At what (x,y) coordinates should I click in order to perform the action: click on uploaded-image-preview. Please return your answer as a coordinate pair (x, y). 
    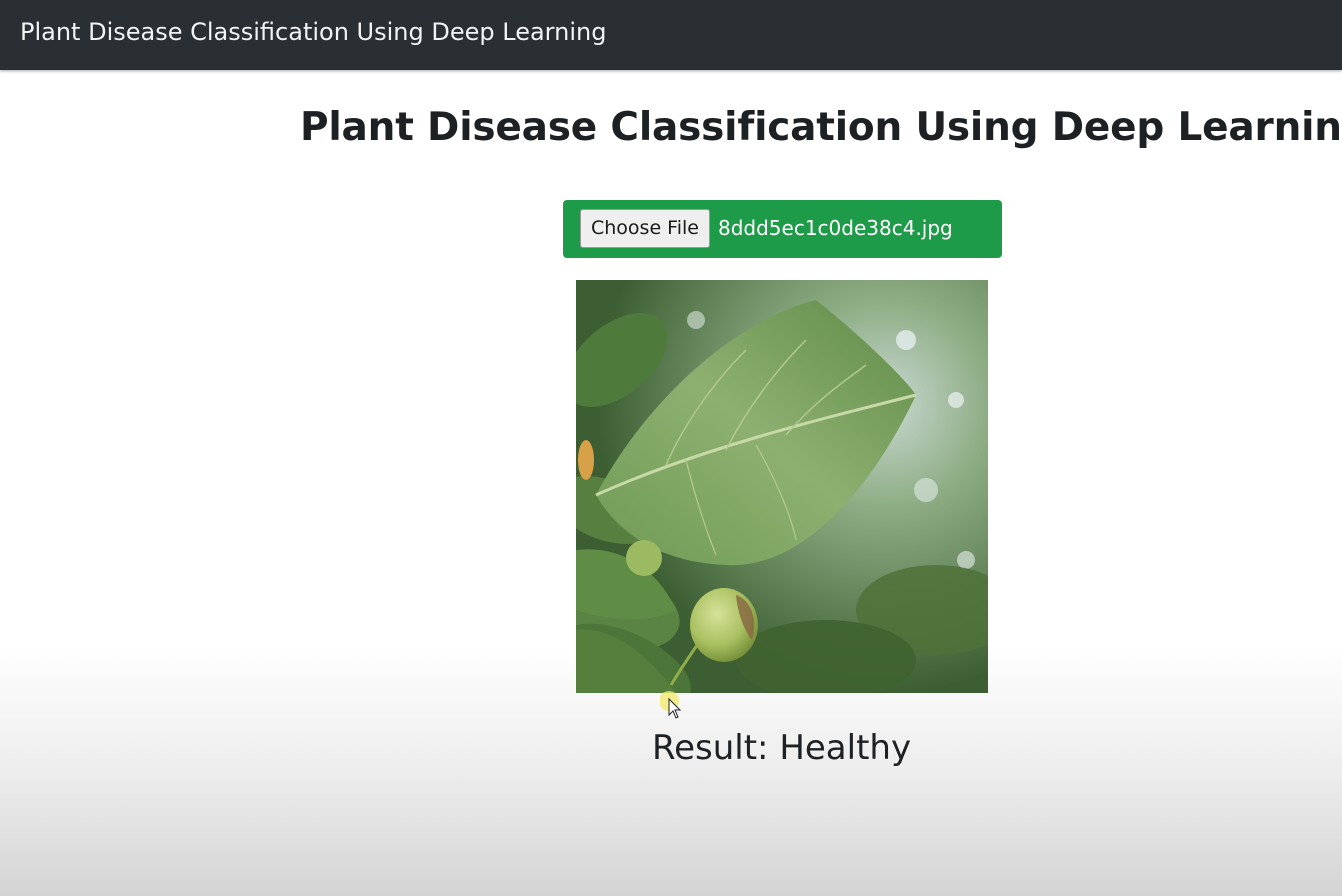
    Looking at the image, I should click on (782, 486).